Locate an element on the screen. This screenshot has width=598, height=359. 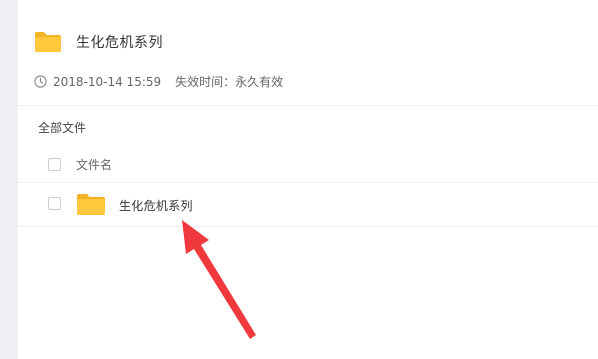
file-name-link: 生化危机系列 is located at coordinates (156, 205).